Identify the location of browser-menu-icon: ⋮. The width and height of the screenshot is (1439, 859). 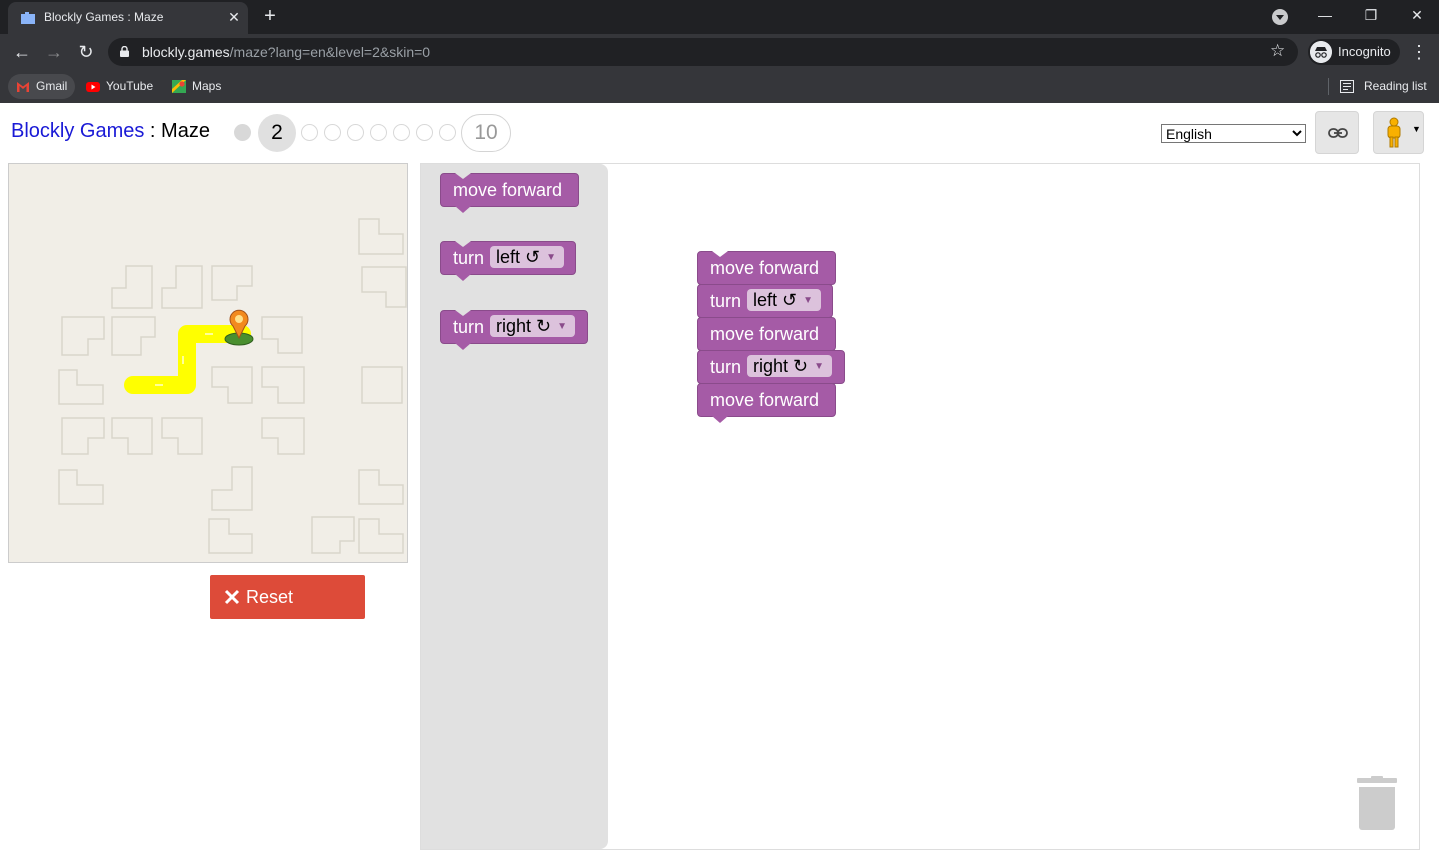
(1419, 52).